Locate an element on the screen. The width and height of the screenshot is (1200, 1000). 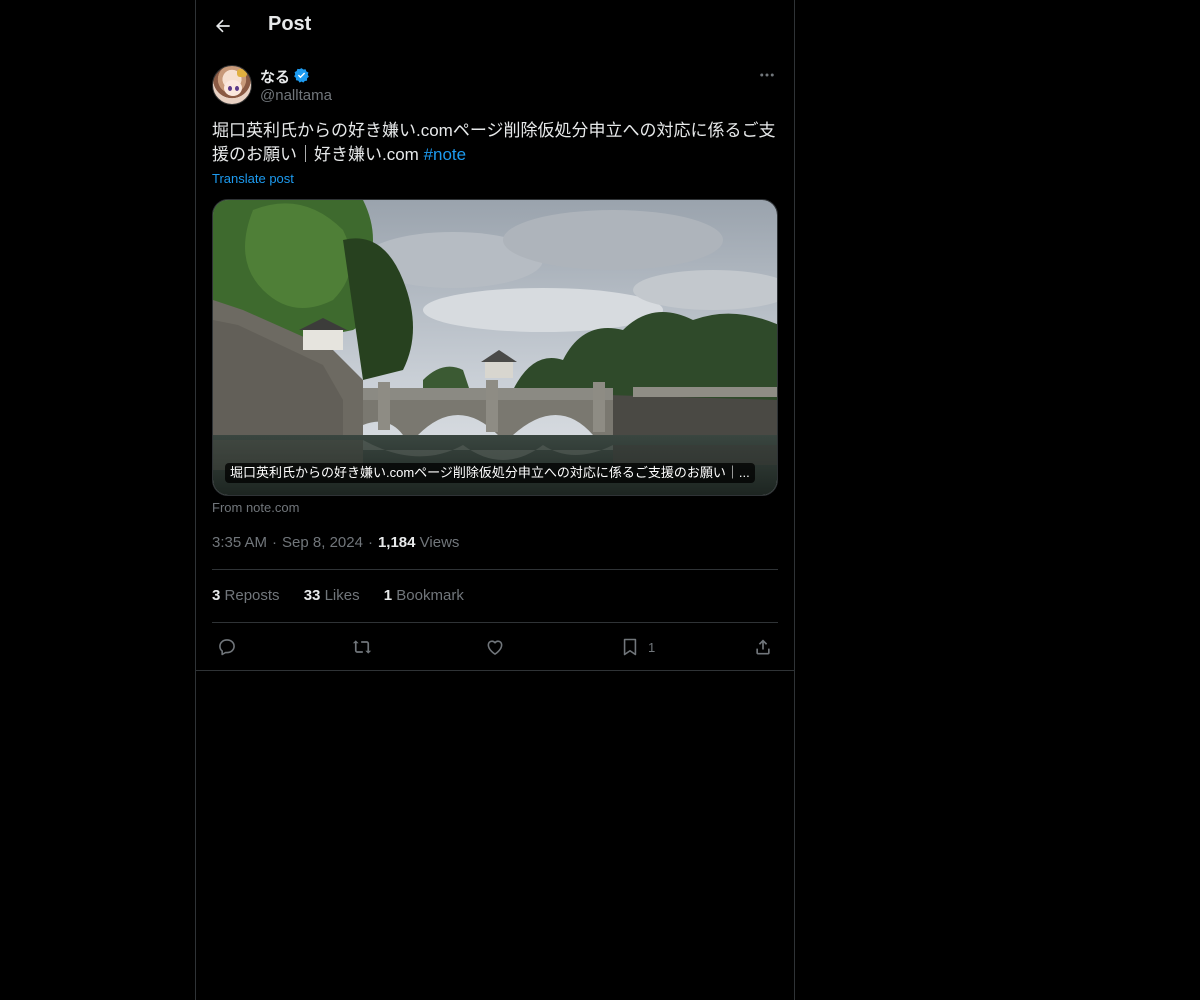
views-label: Views is located at coordinates (439, 542).